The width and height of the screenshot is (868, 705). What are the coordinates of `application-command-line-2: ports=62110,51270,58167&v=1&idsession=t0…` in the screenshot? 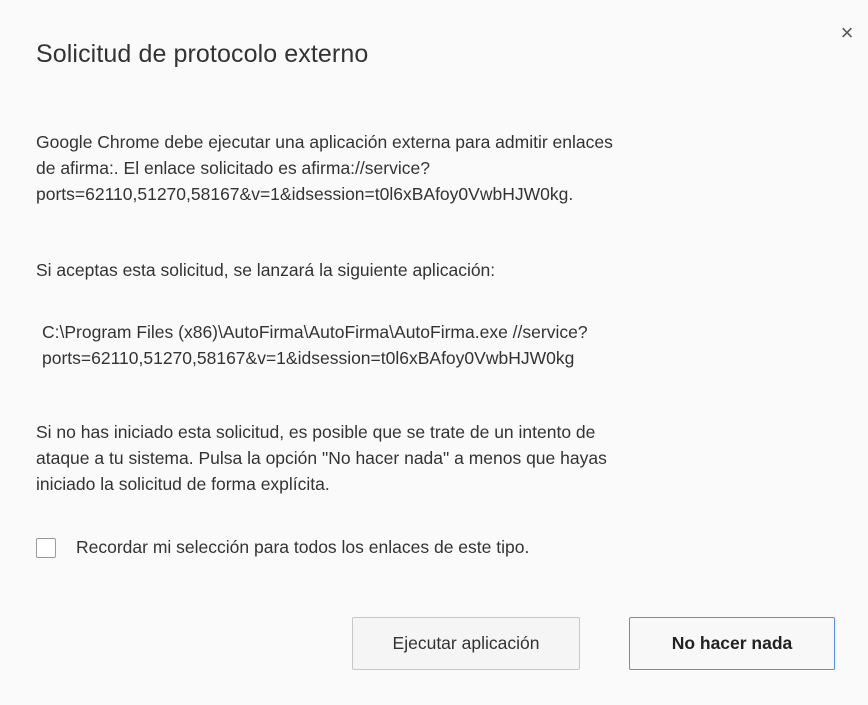 It's located at (308, 358).